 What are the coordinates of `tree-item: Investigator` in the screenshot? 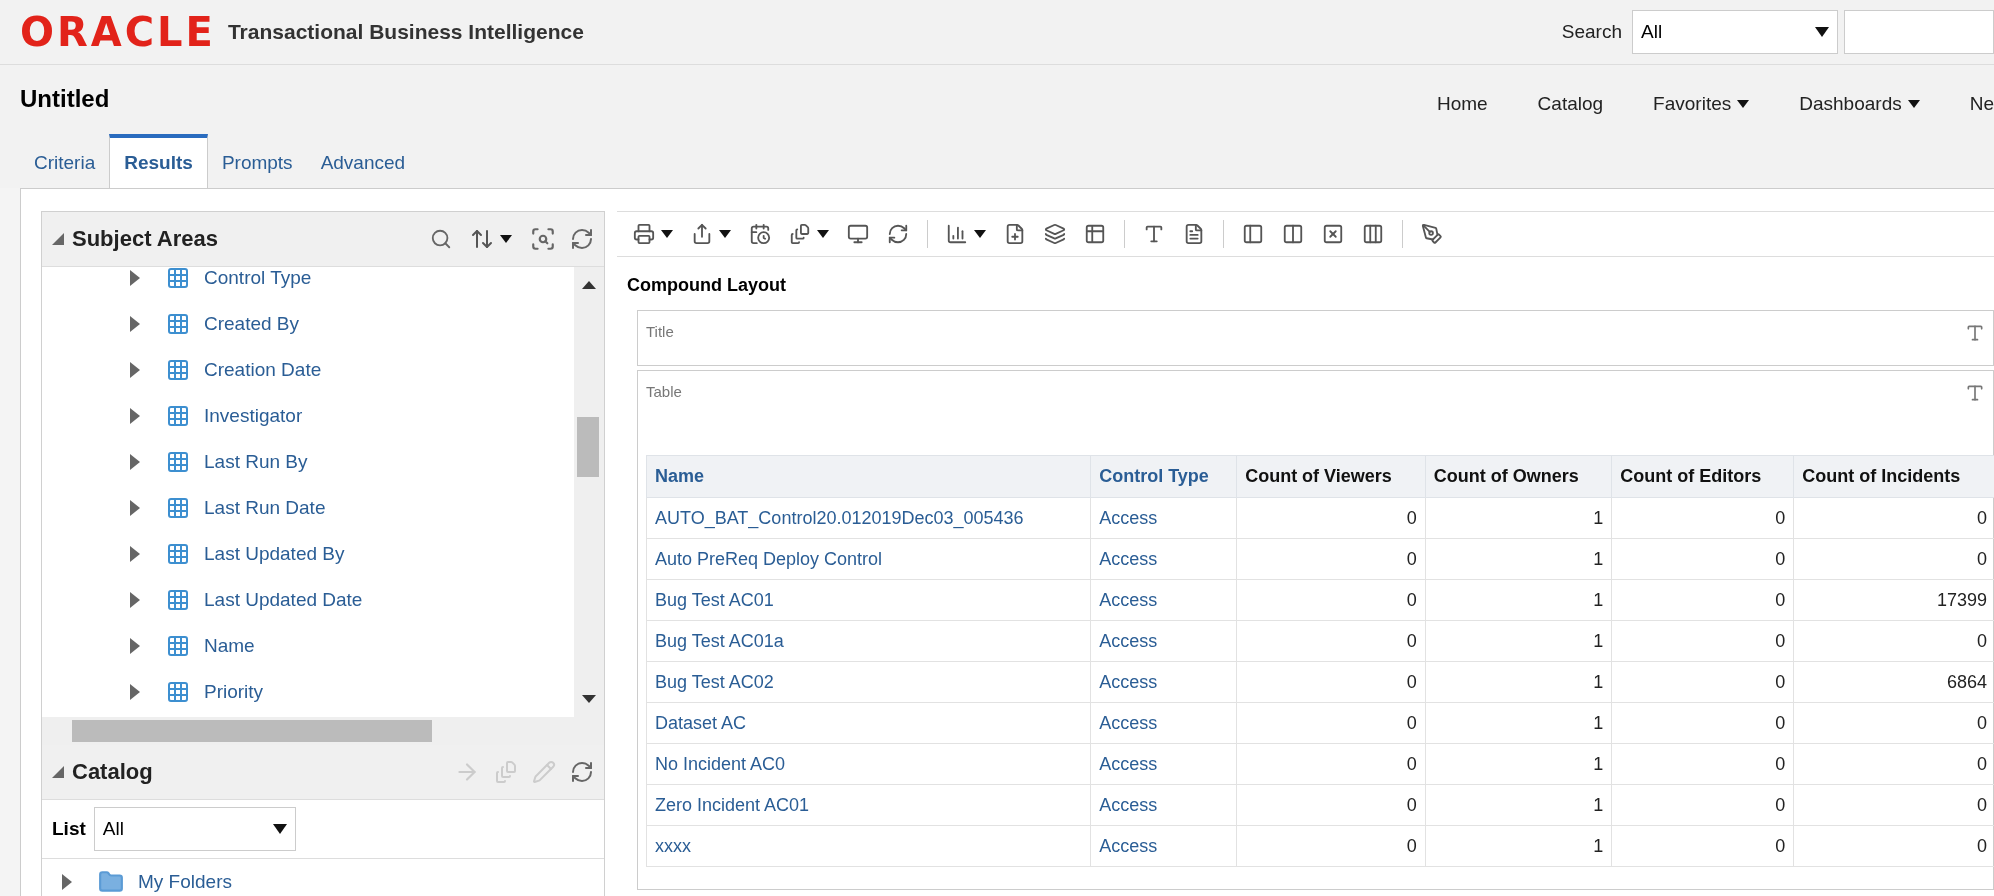 It's located at (253, 416).